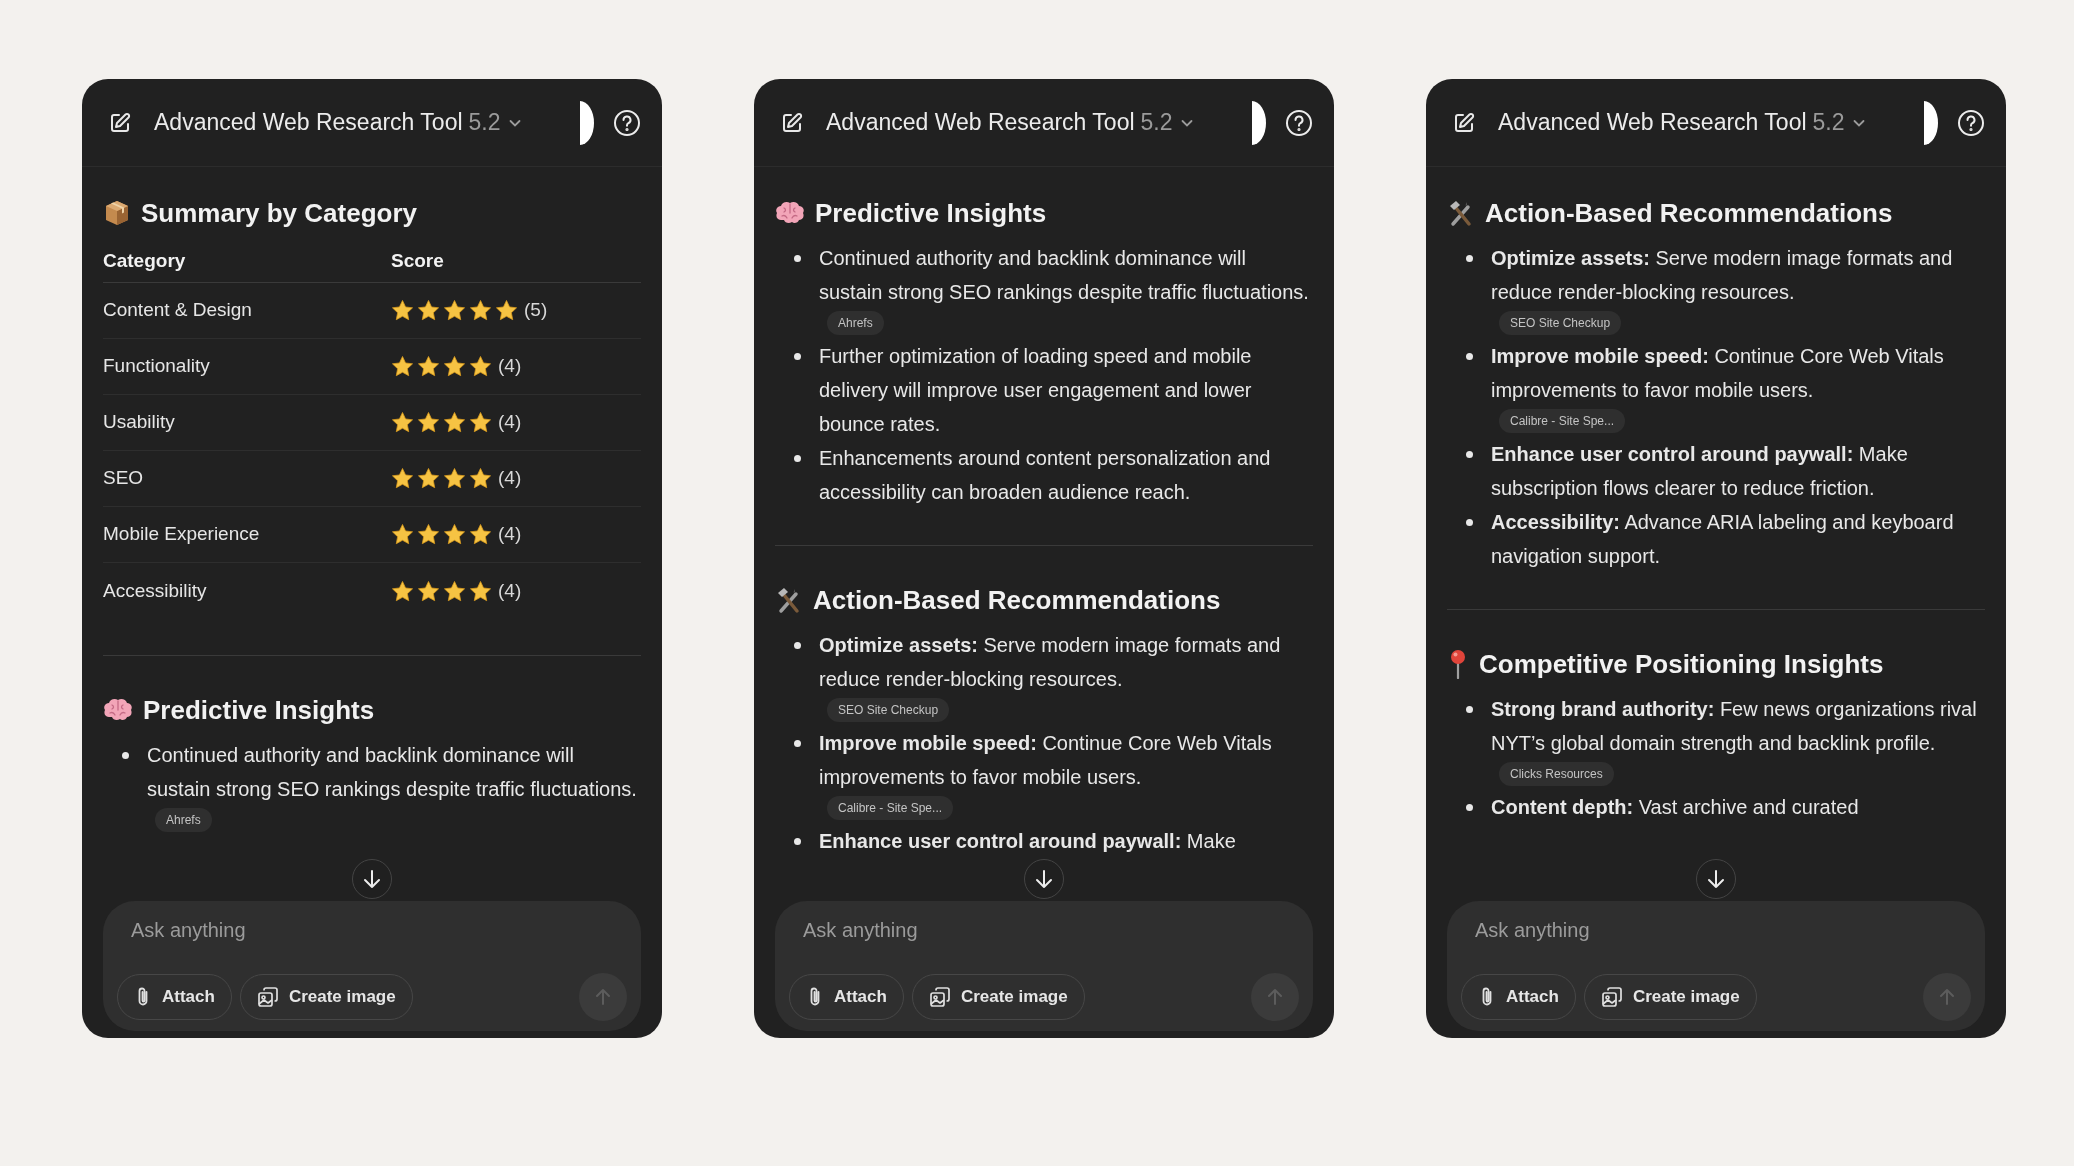 The height and width of the screenshot is (1166, 2074). Describe the element at coordinates (117, 213) in the screenshot. I see `box-icon` at that location.